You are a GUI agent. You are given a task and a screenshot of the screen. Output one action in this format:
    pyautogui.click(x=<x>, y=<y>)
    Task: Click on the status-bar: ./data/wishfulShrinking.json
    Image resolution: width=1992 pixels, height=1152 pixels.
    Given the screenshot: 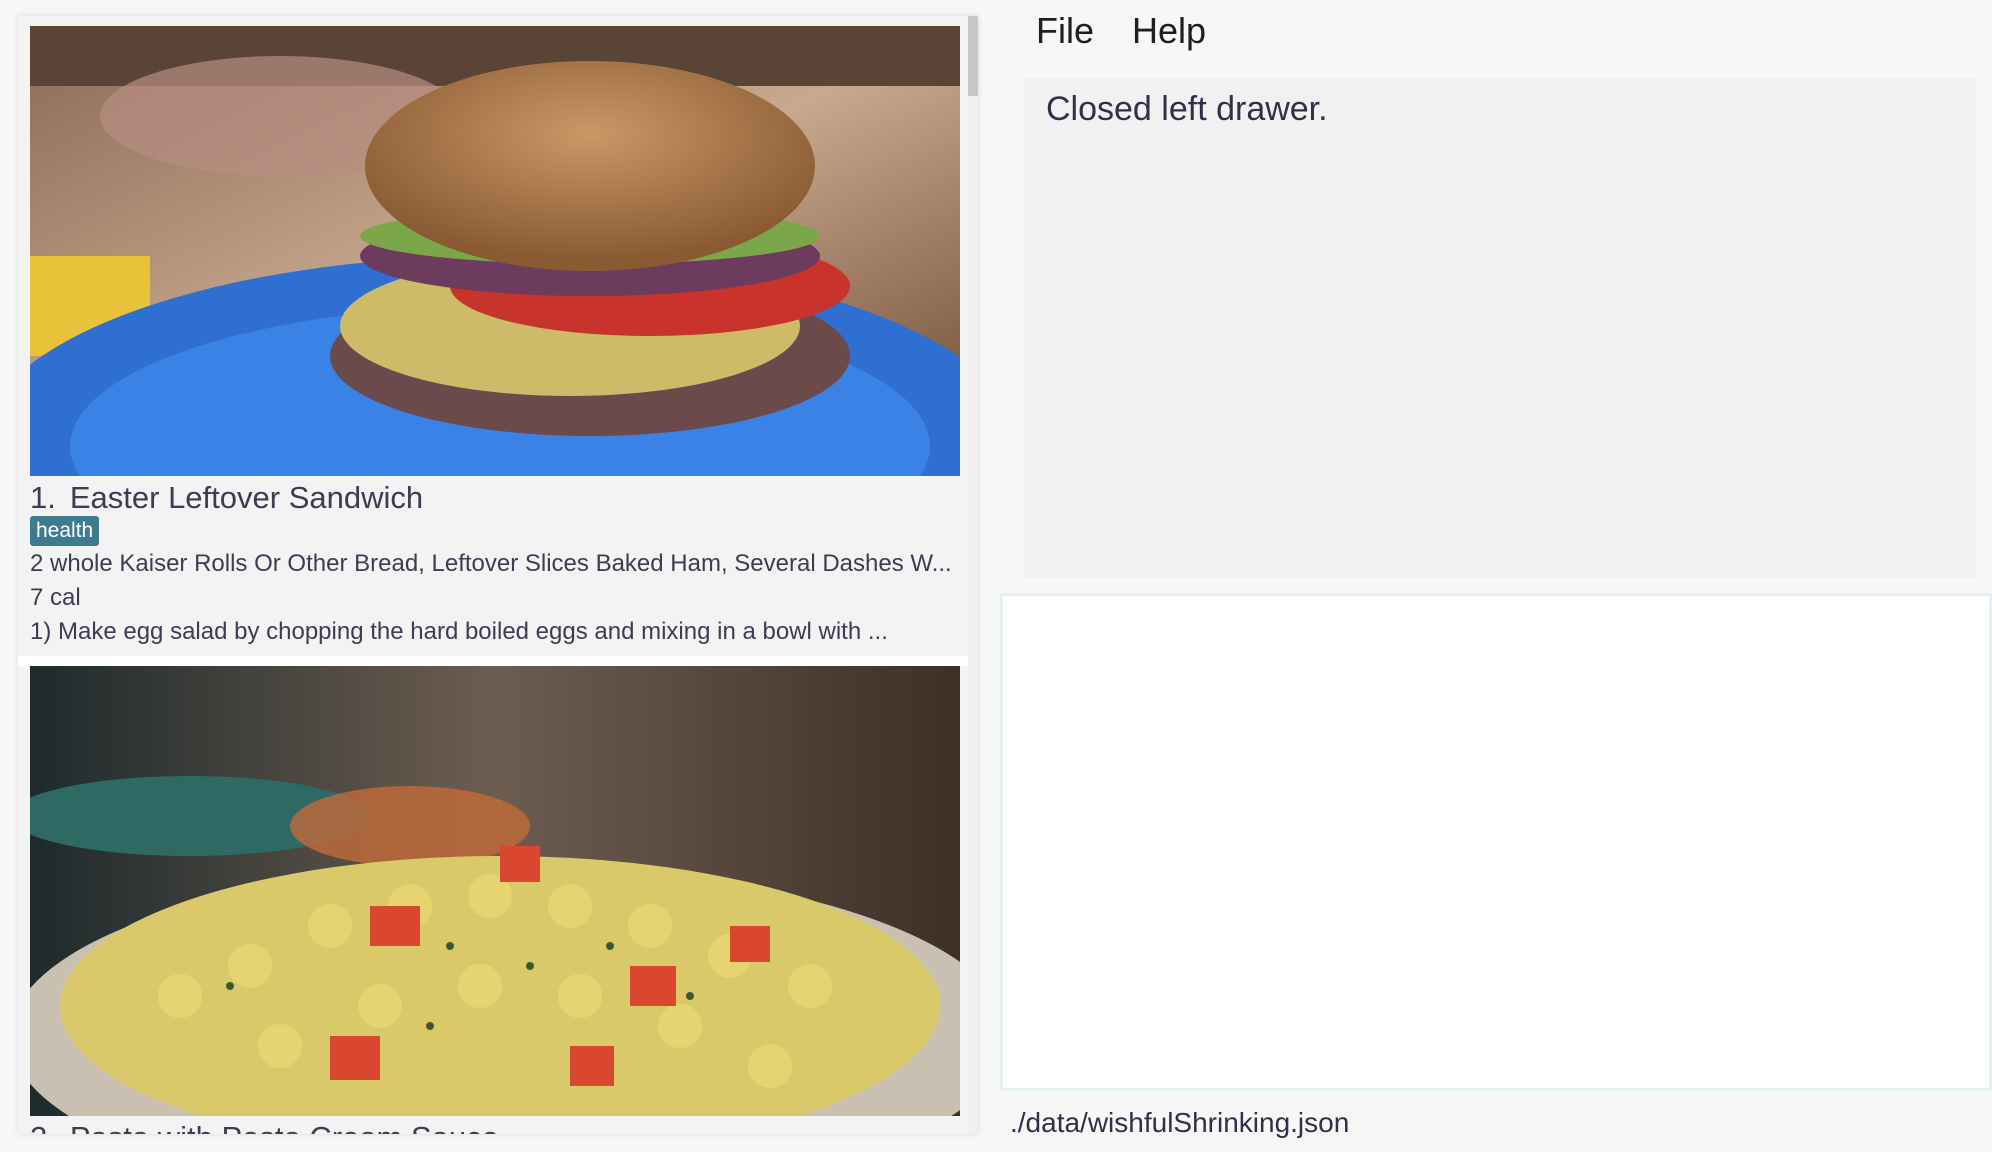 What is the action you would take?
    pyautogui.click(x=1496, y=1122)
    